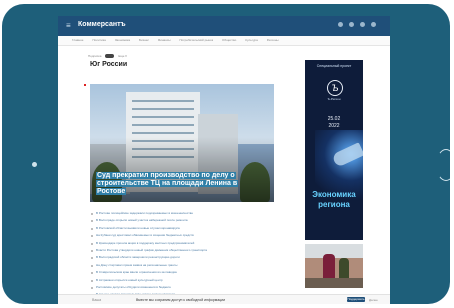 This screenshot has height=308, width=454. What do you see at coordinates (122, 56) in the screenshot?
I see `breadcrumb-right: Еще ▾` at bounding box center [122, 56].